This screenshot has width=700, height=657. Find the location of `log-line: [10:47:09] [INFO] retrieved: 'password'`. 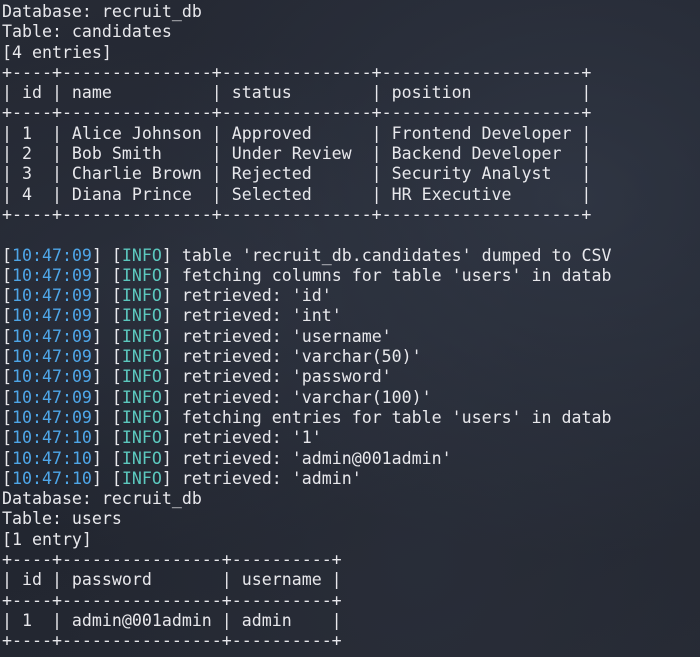

log-line: [10:47:09] [INFO] retrieved: 'password' is located at coordinates (306, 377).